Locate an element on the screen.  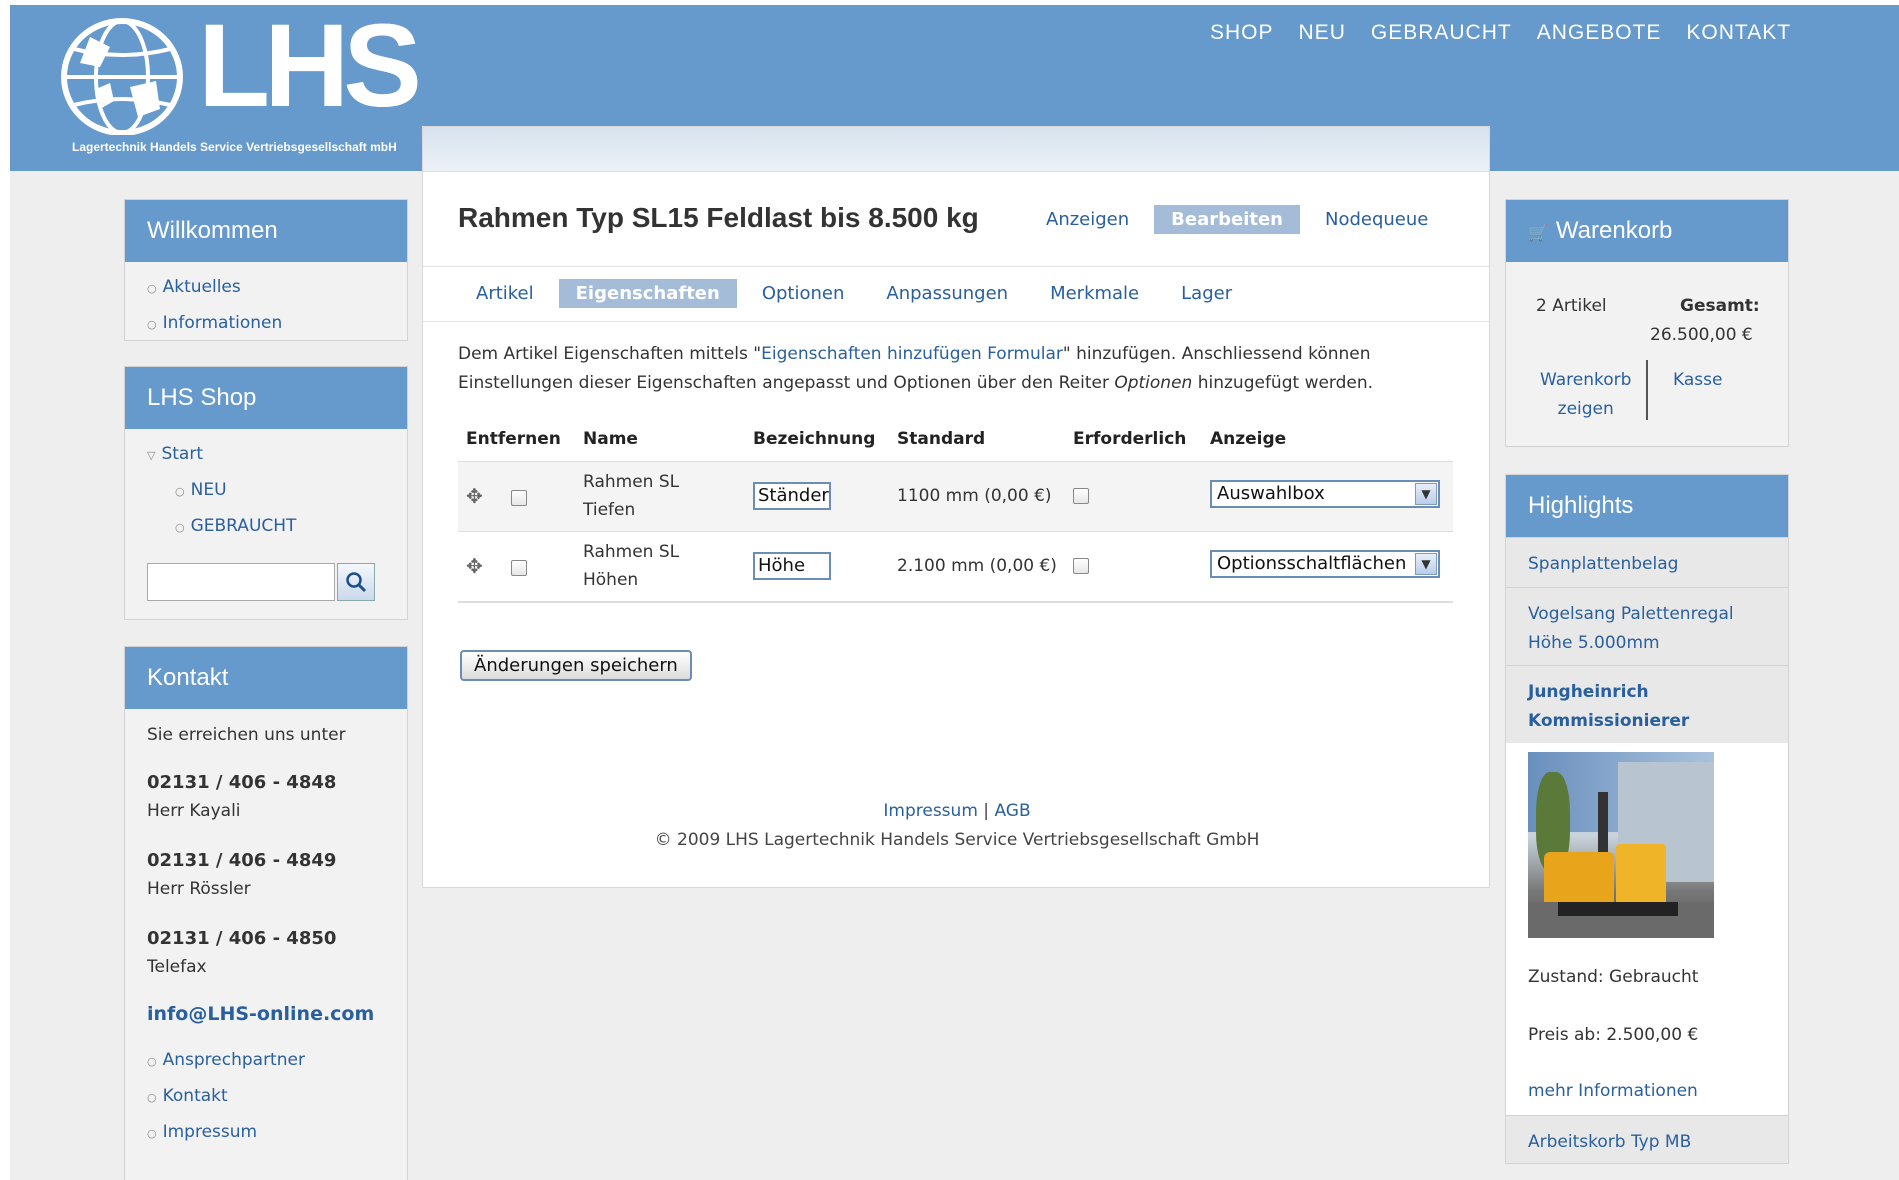
tab-nodequeue: Nodequeue is located at coordinates (1376, 219).